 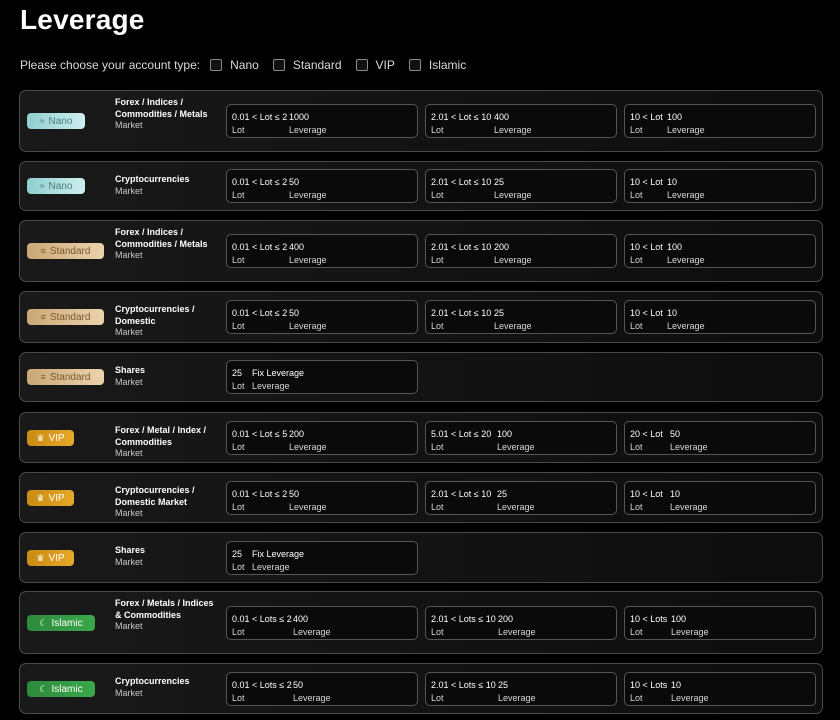 What do you see at coordinates (646, 434) in the screenshot?
I see `lot-range: 20 < Lot` at bounding box center [646, 434].